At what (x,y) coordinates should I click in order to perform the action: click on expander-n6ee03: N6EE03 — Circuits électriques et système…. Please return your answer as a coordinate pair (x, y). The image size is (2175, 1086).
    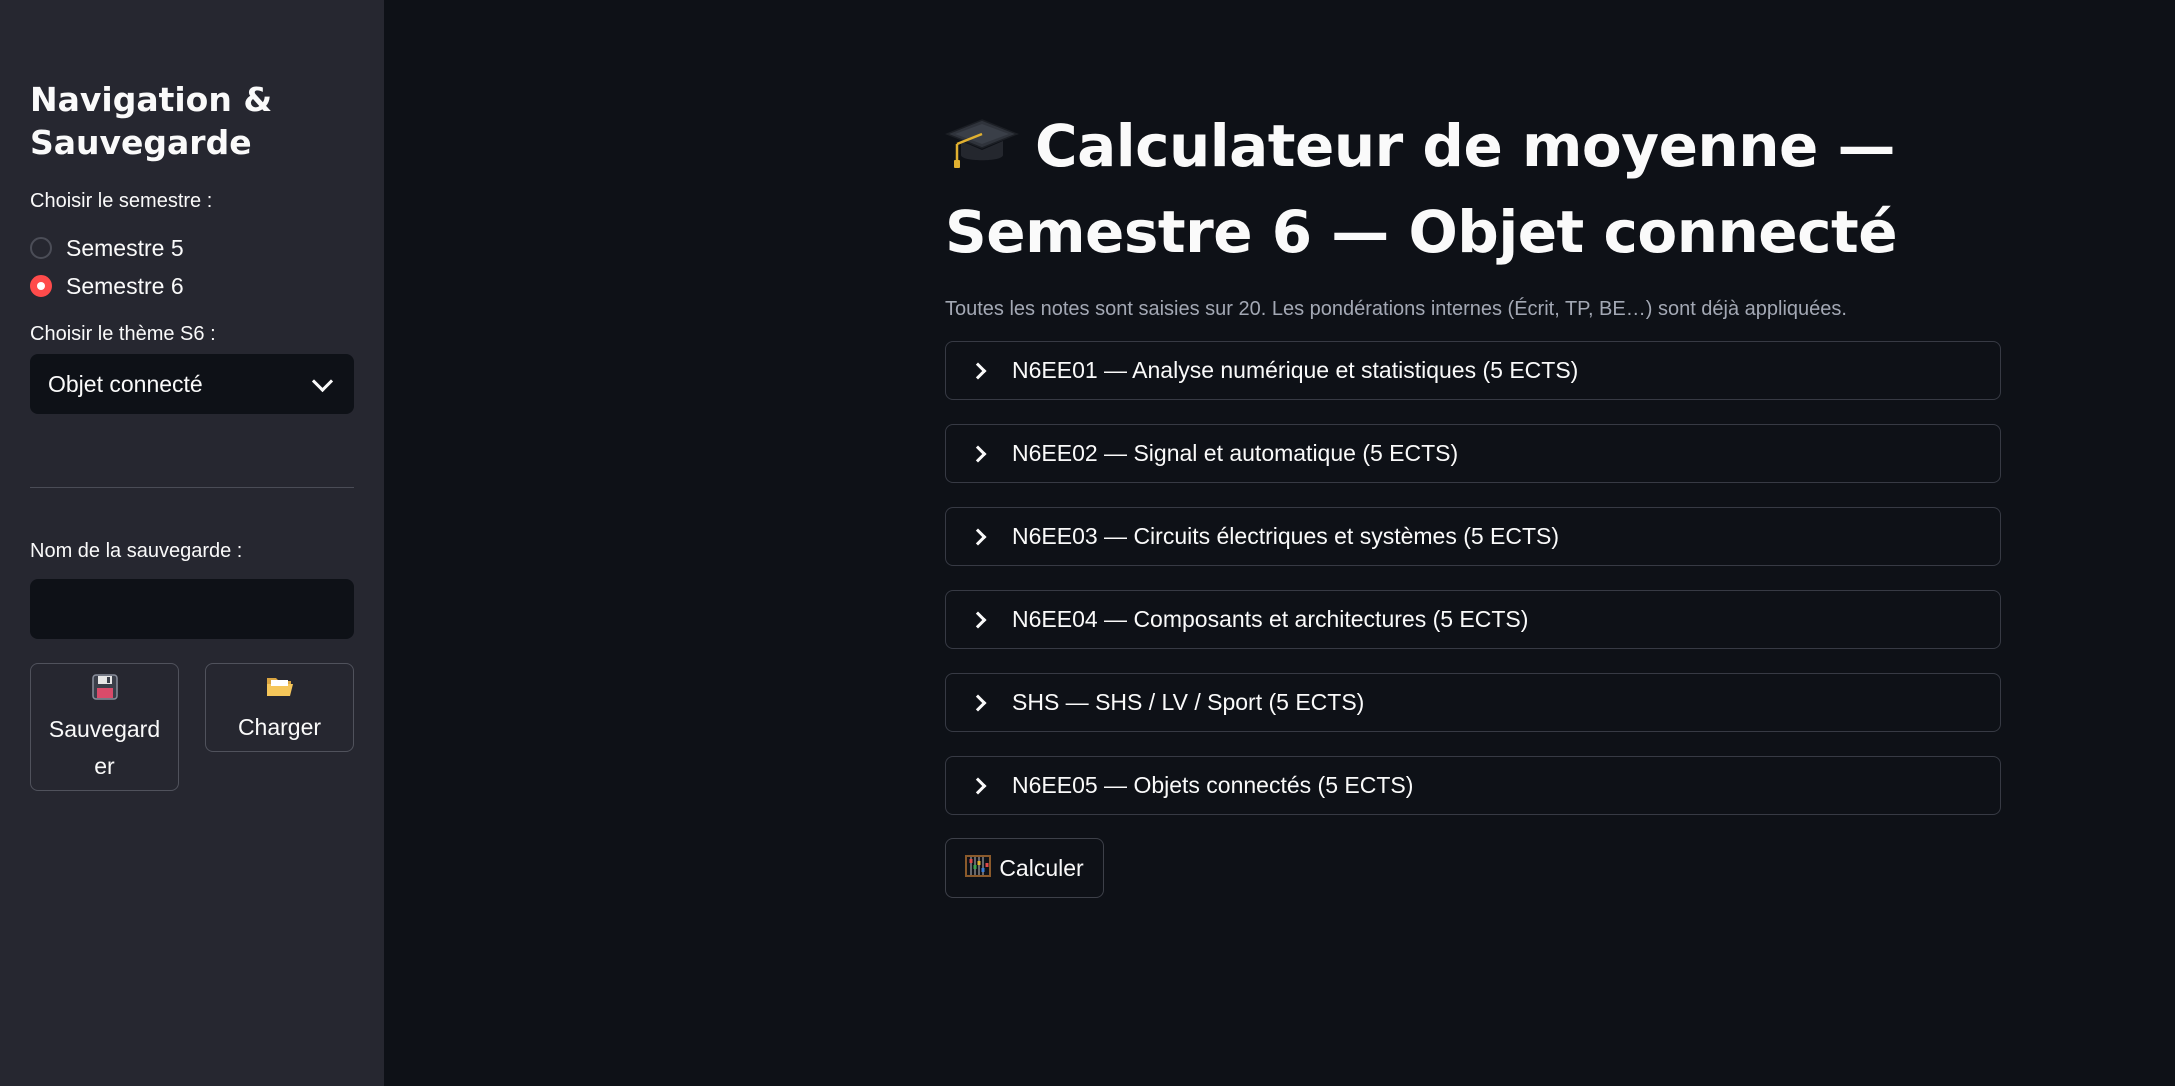
    Looking at the image, I should click on (1473, 536).